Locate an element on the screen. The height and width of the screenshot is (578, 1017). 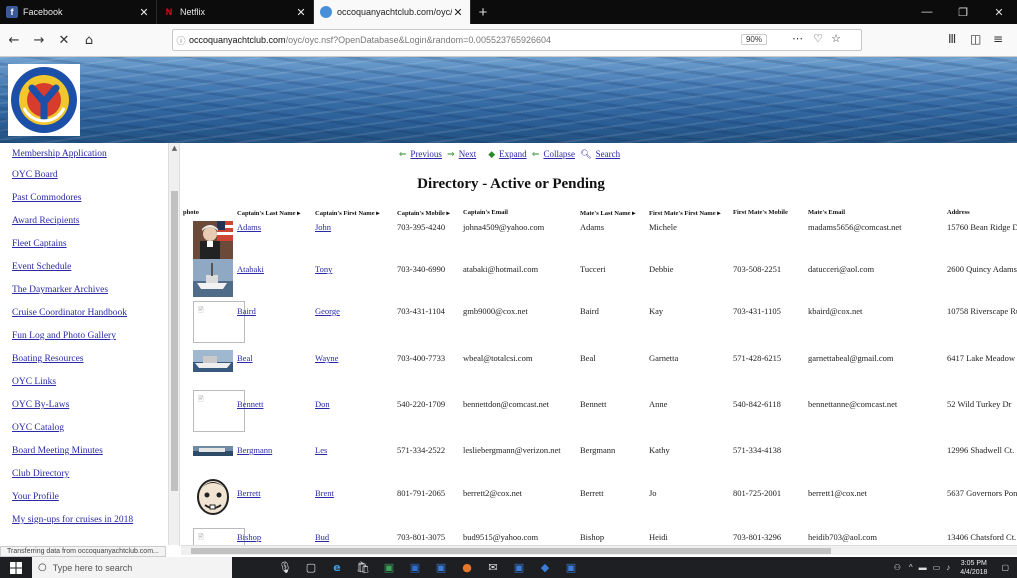
horizontal-scrollbar is located at coordinates (599, 550).